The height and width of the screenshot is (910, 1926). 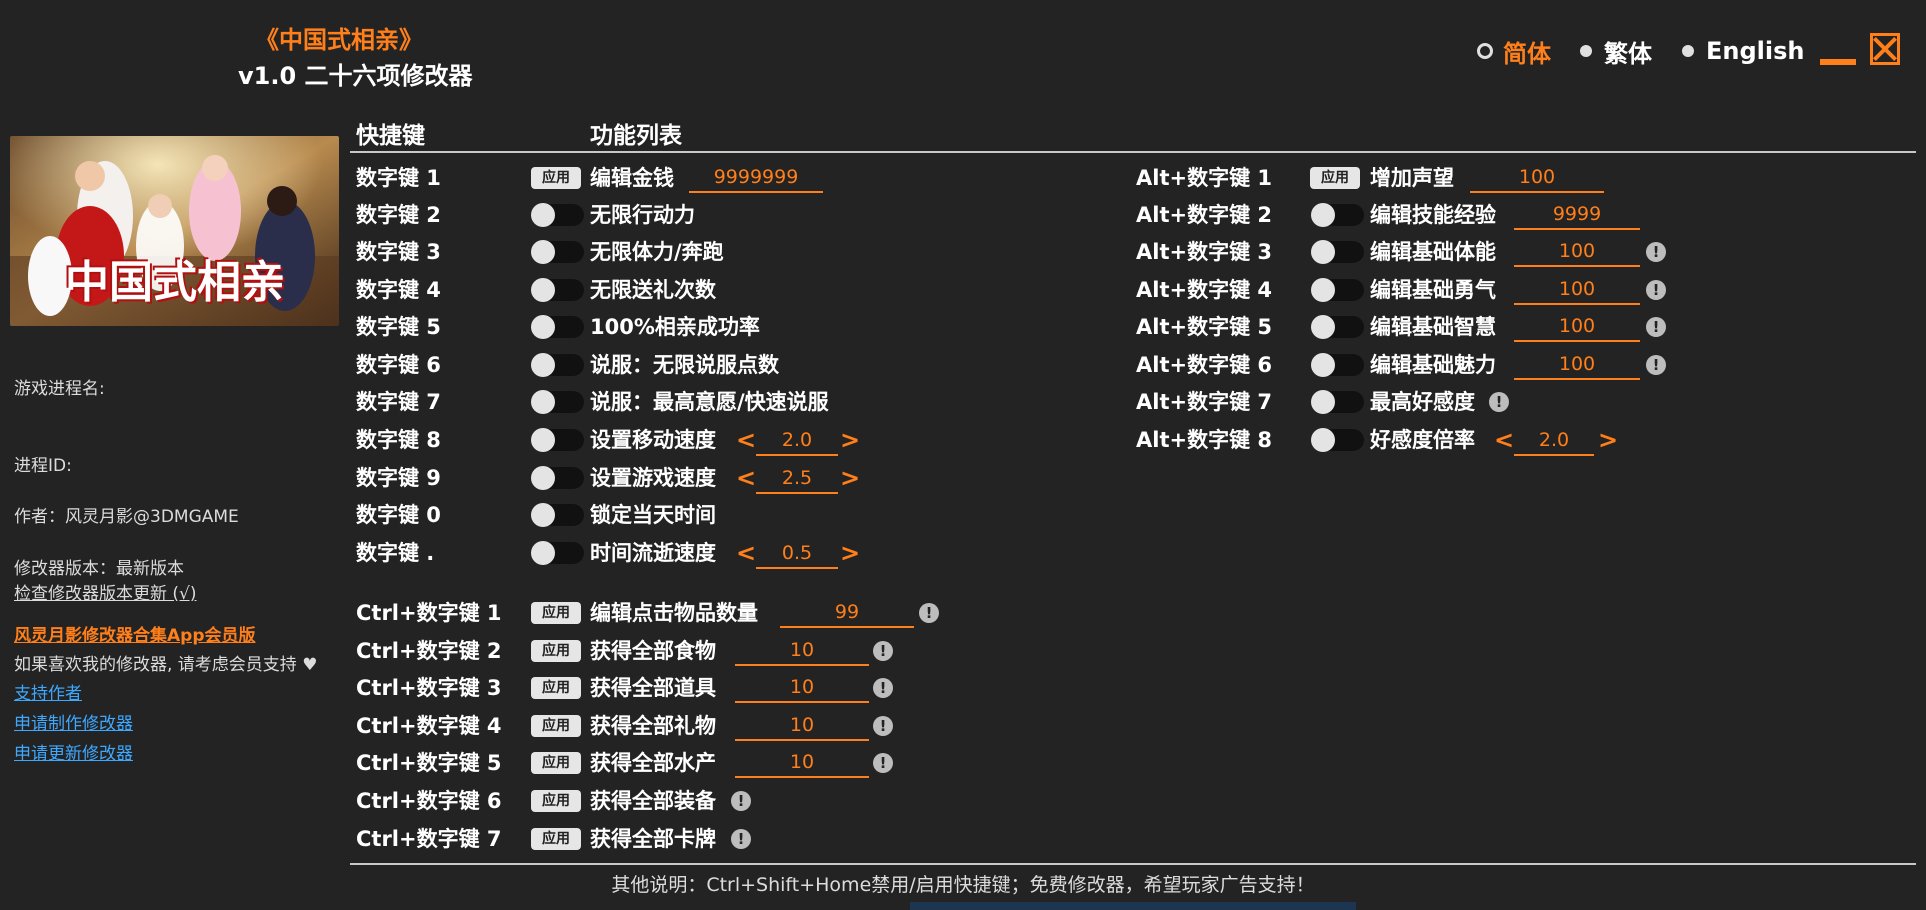 I want to click on support-author-link: 支持作者, so click(x=48, y=691).